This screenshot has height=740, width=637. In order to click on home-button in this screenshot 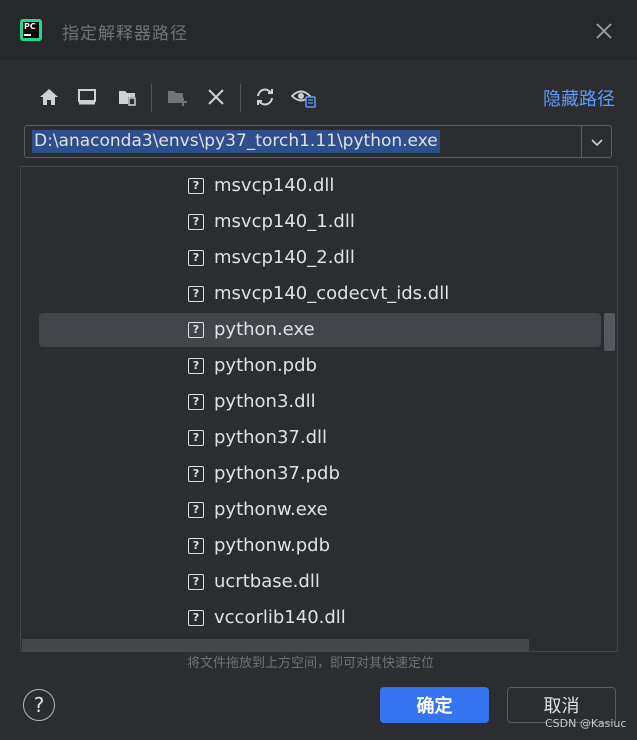, I will do `click(49, 97)`.